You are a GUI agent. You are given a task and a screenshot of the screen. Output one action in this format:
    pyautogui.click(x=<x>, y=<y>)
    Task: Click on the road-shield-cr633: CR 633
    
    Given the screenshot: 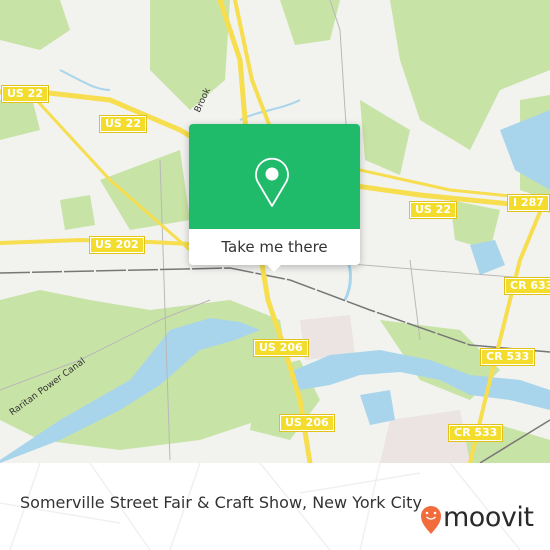 What is the action you would take?
    pyautogui.click(x=526, y=286)
    